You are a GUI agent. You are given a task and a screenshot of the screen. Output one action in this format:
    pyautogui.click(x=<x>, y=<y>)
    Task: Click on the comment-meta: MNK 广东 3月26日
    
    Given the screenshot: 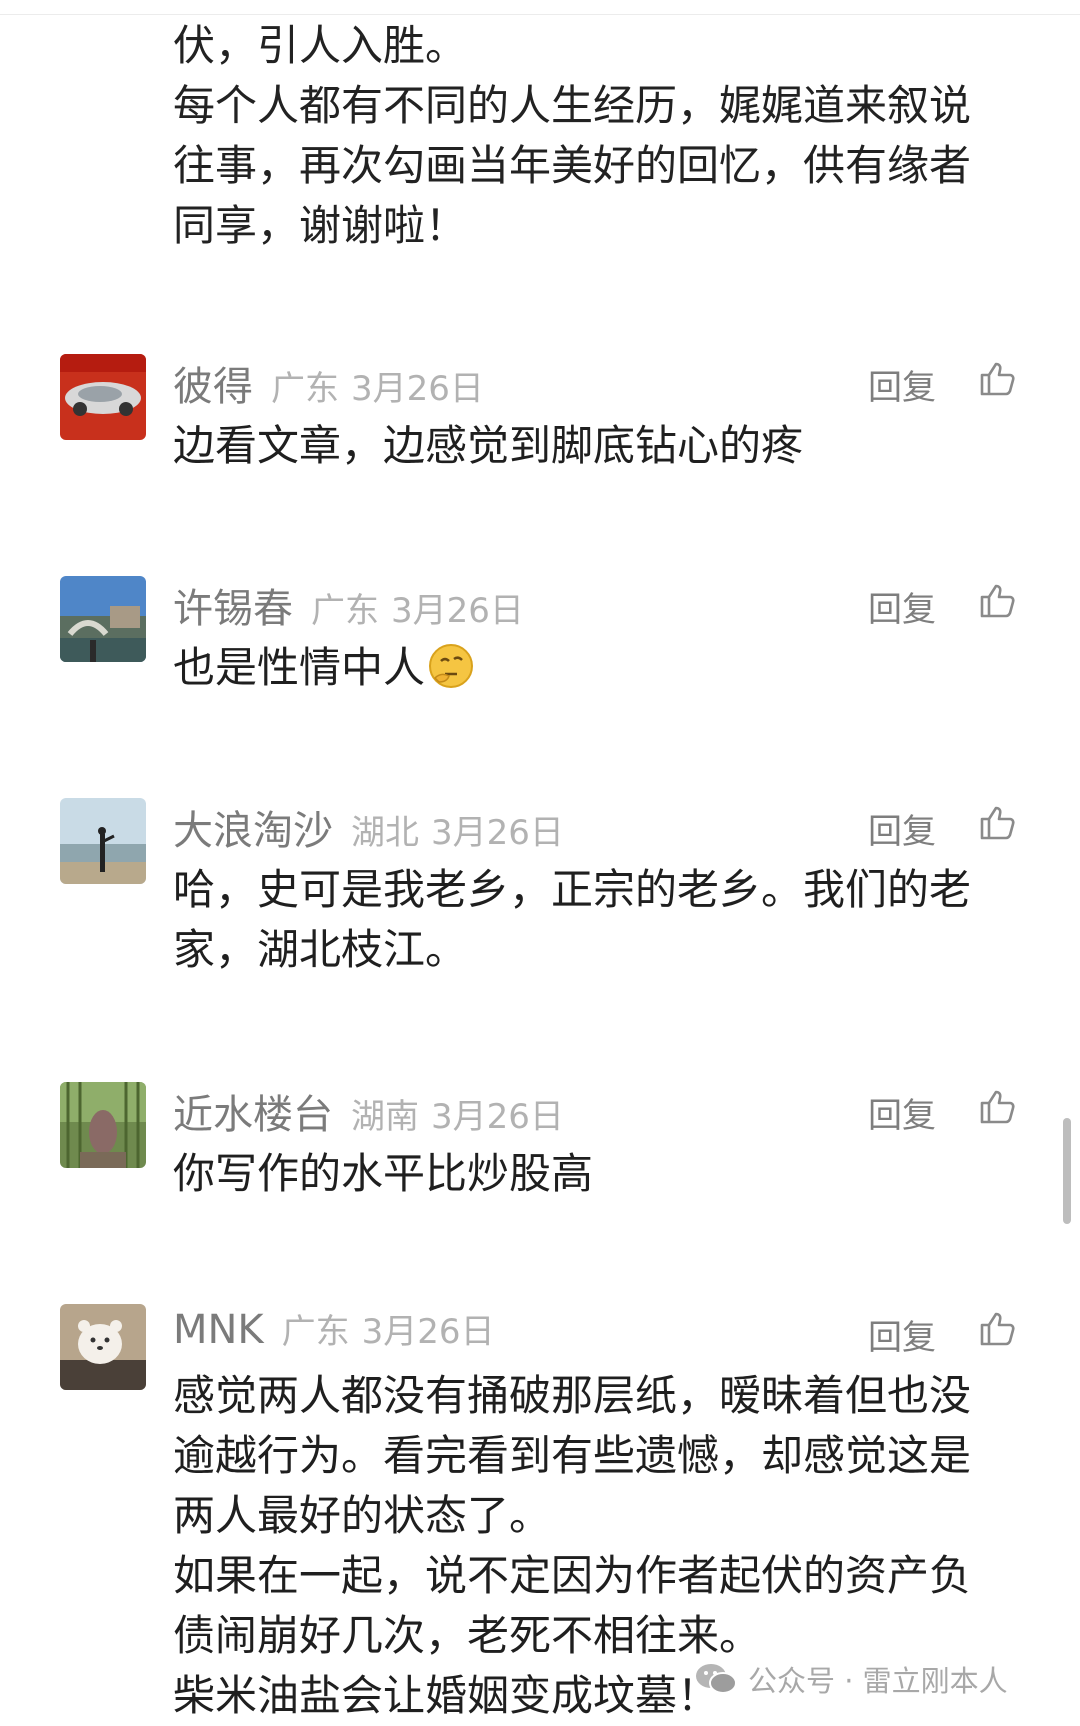 What is the action you would take?
    pyautogui.click(x=334, y=1331)
    